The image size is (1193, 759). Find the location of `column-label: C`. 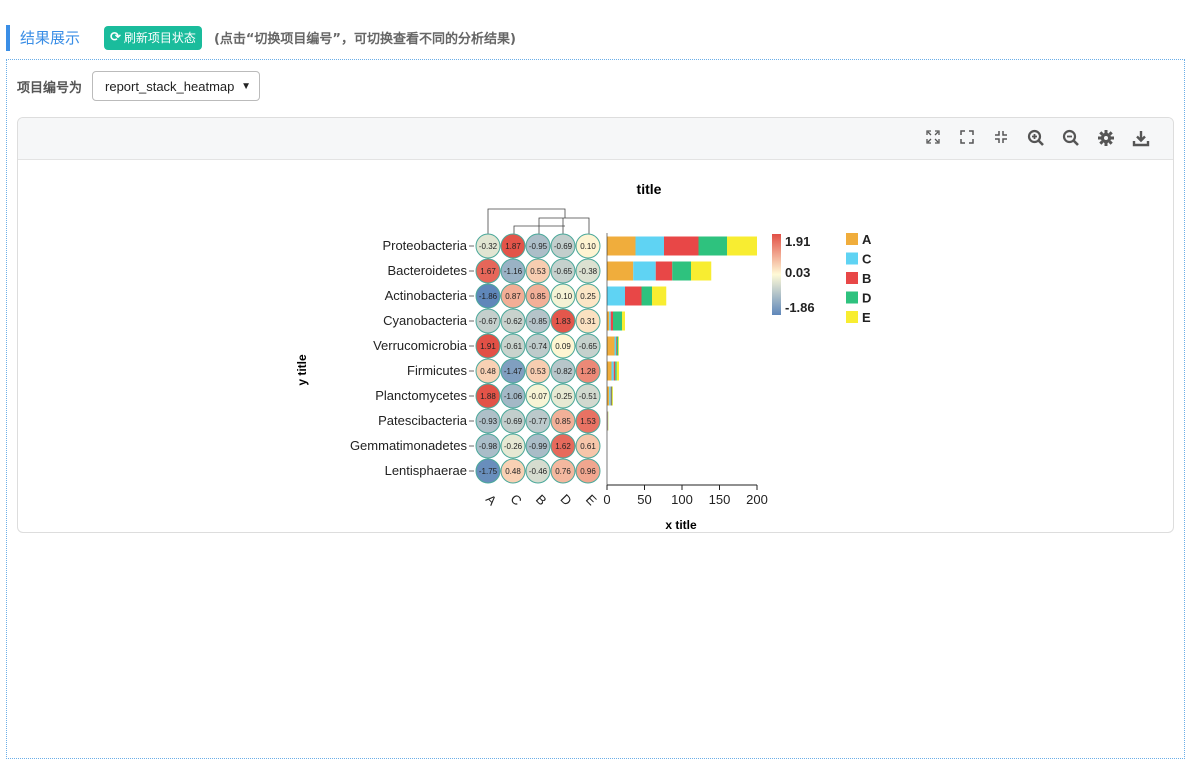

column-label: C is located at coordinates (516, 499).